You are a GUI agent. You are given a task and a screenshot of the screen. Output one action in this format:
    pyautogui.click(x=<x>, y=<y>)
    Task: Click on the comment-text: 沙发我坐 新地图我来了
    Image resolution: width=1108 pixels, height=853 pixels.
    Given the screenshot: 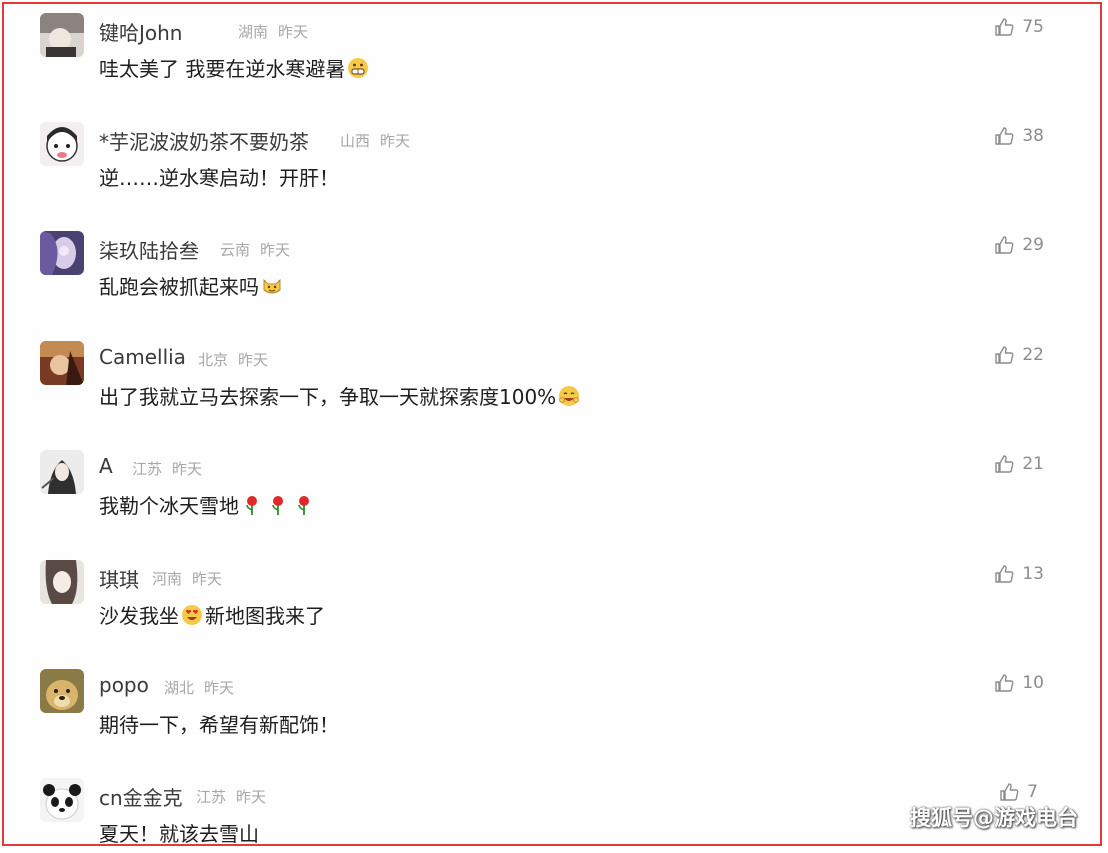 What is the action you would take?
    pyautogui.click(x=212, y=614)
    